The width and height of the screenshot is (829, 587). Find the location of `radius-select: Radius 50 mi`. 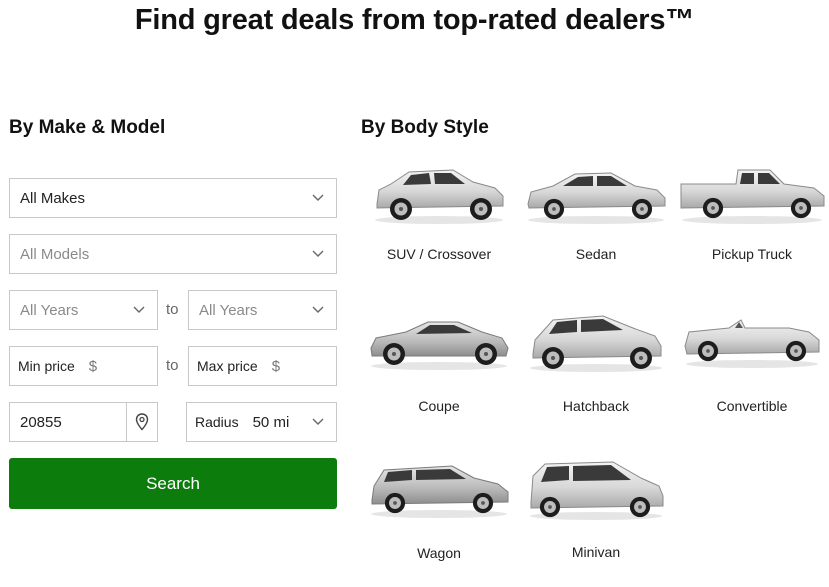

radius-select: Radius 50 mi is located at coordinates (261, 422).